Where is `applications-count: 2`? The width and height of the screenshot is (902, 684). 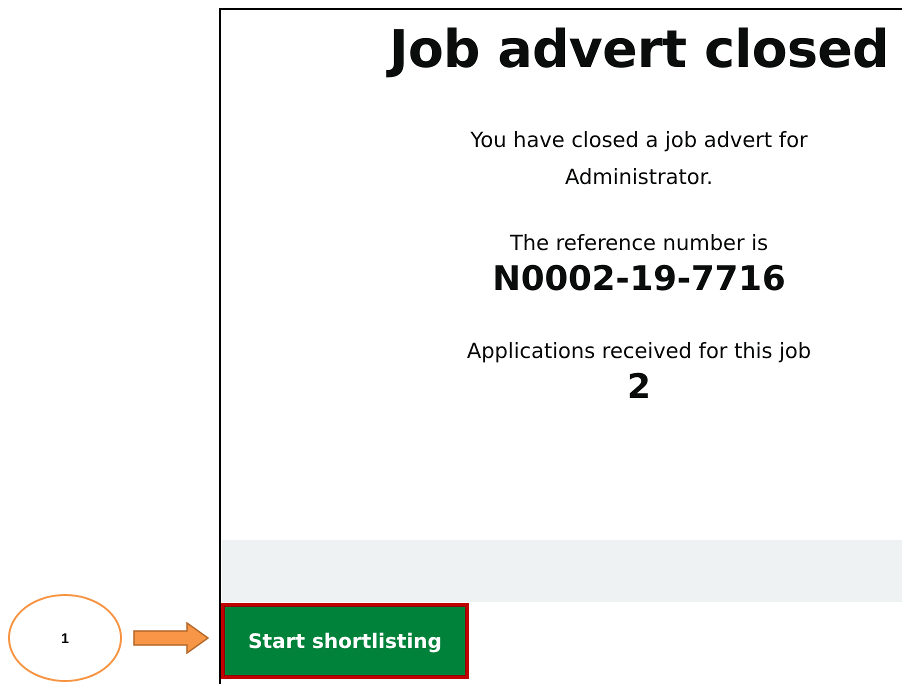 applications-count: 2 is located at coordinates (639, 387).